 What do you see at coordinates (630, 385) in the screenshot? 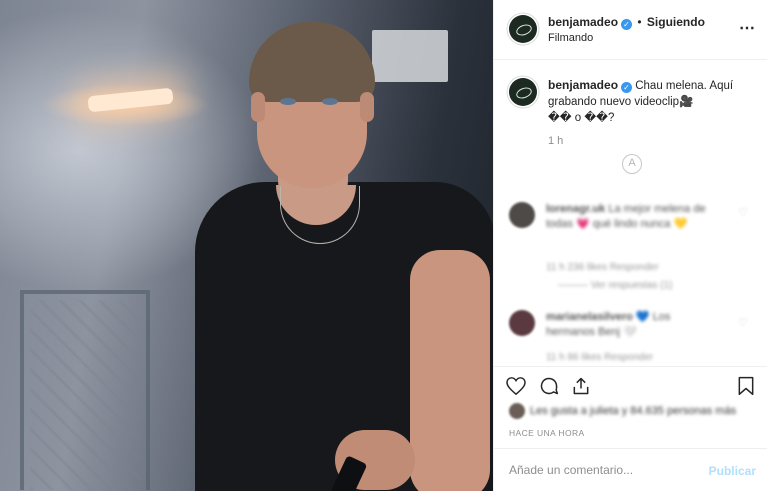
I see `post-actions-bar` at bounding box center [630, 385].